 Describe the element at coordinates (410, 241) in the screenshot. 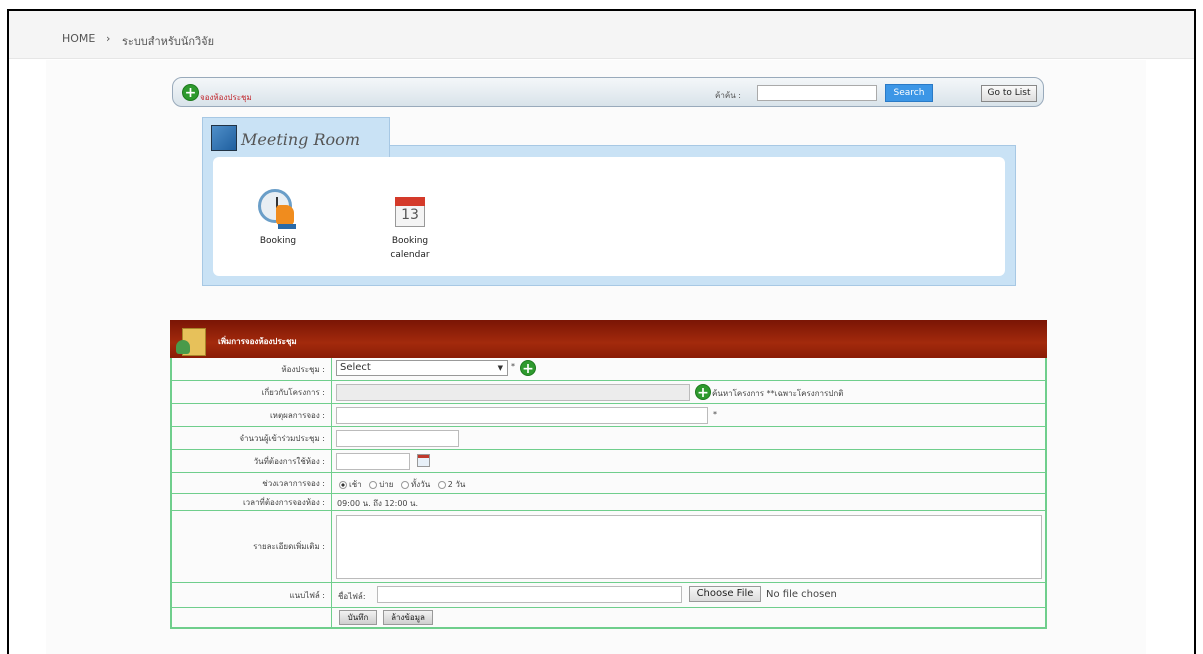

I see `booking-calendar-label-1: Booking` at that location.